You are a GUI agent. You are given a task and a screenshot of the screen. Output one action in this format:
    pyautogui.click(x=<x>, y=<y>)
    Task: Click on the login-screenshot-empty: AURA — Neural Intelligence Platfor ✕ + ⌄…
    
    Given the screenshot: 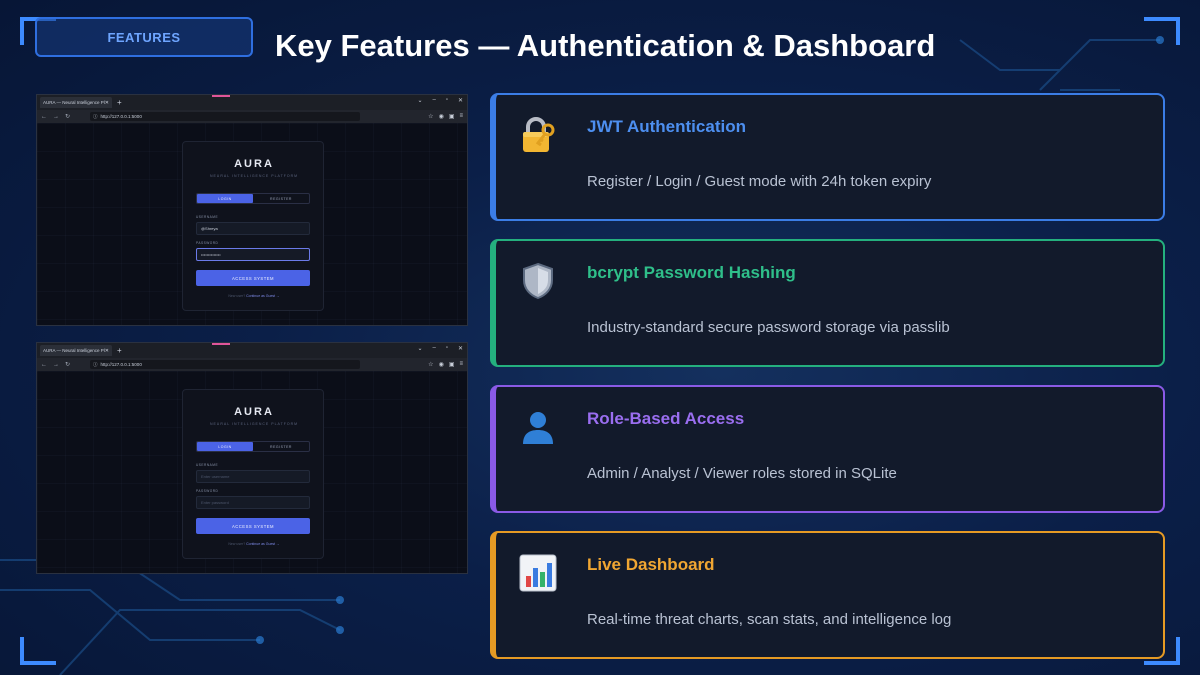 What is the action you would take?
    pyautogui.click(x=252, y=458)
    